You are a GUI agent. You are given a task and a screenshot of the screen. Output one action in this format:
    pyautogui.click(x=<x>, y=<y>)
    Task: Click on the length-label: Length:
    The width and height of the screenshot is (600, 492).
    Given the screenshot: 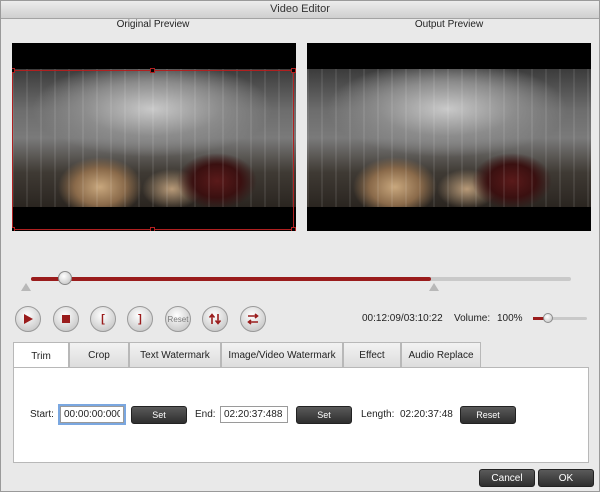 What is the action you would take?
    pyautogui.click(x=378, y=414)
    